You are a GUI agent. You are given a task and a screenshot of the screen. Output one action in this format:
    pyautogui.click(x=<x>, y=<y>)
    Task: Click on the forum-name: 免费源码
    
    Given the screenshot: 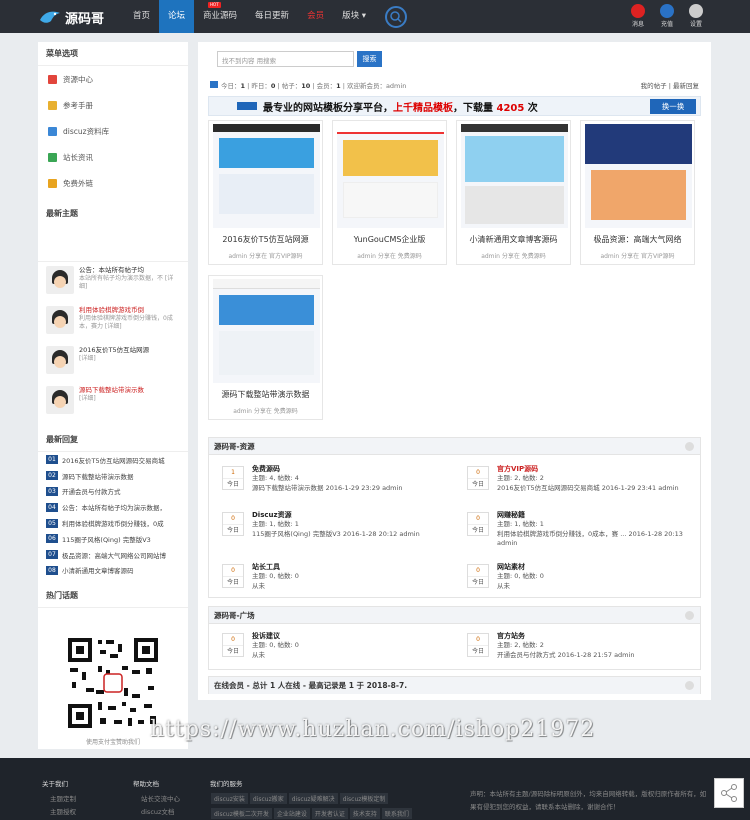 What is the action you would take?
    pyautogui.click(x=266, y=469)
    